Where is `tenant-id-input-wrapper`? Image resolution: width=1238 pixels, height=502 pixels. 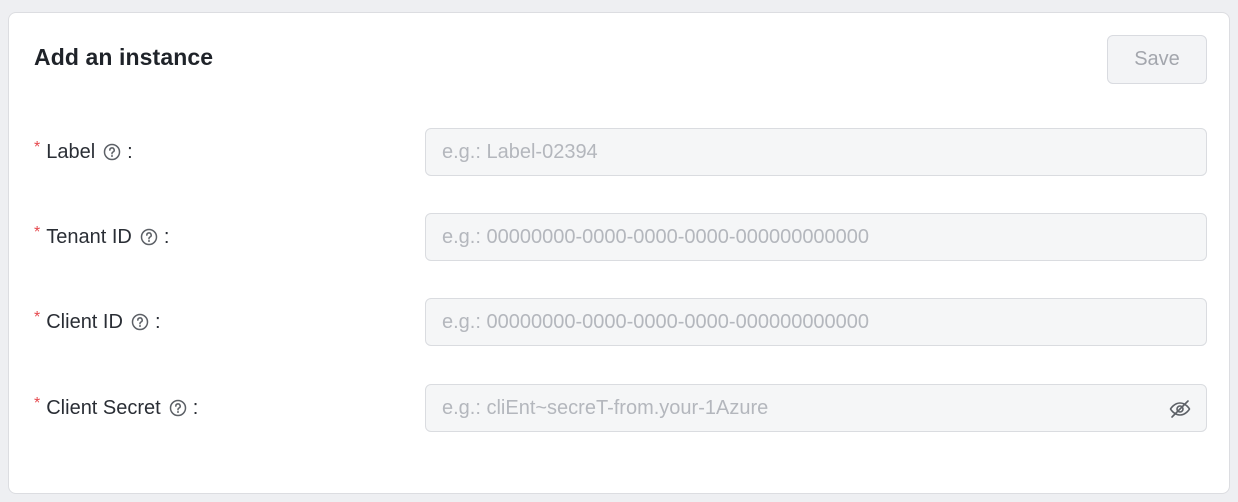
tenant-id-input-wrapper is located at coordinates (816, 237).